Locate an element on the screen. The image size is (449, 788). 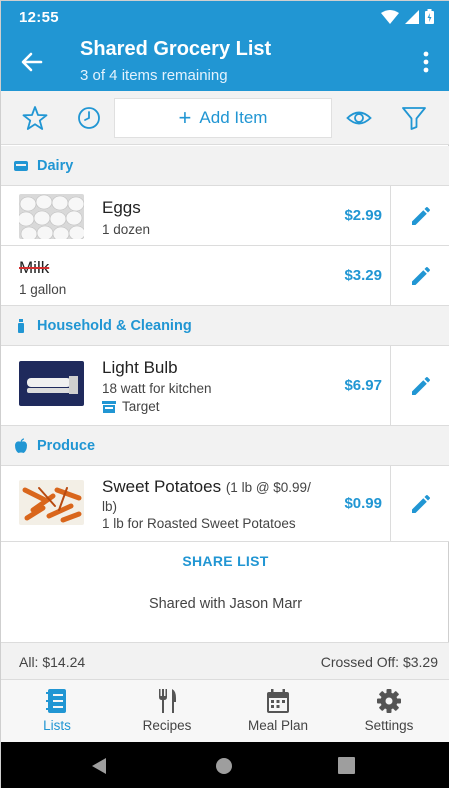
back-arrow-icon is located at coordinates (32, 62).